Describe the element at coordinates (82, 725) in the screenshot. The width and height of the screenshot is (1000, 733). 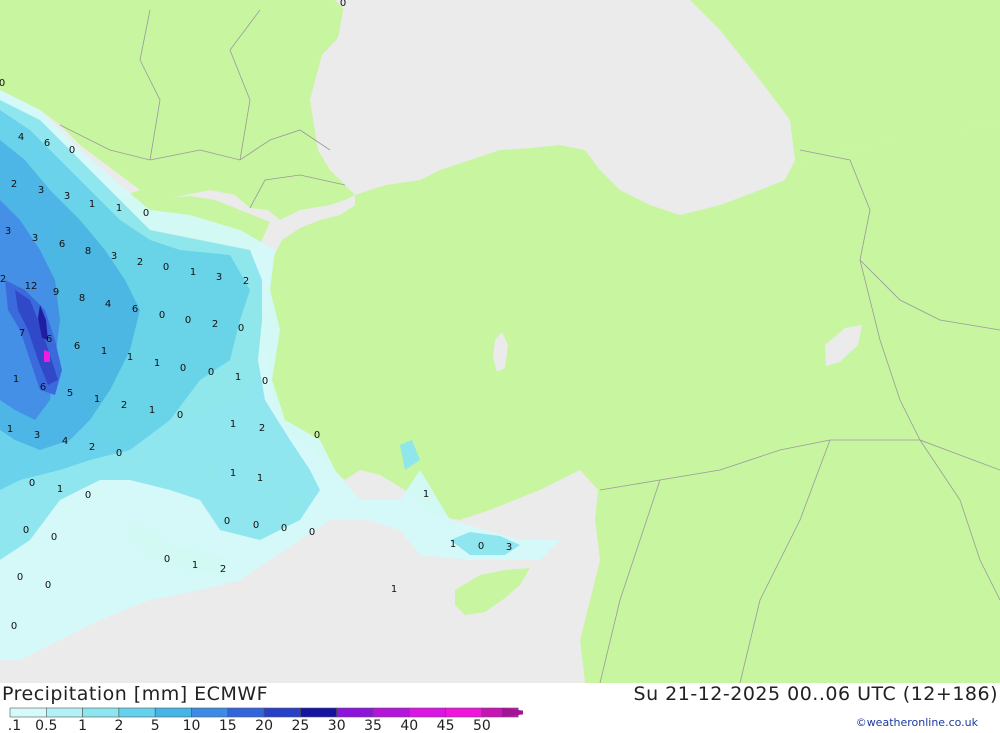
I see `scale-label: 1` at that location.